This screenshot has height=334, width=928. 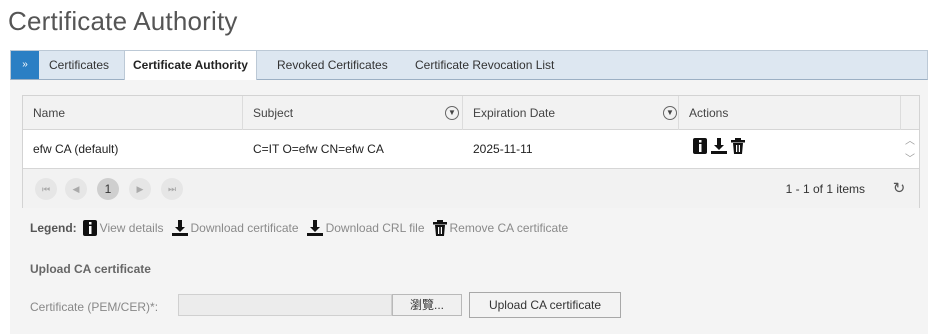 I want to click on tab-certificate-revocation-list: Certificate Revocation List, so click(x=484, y=65).